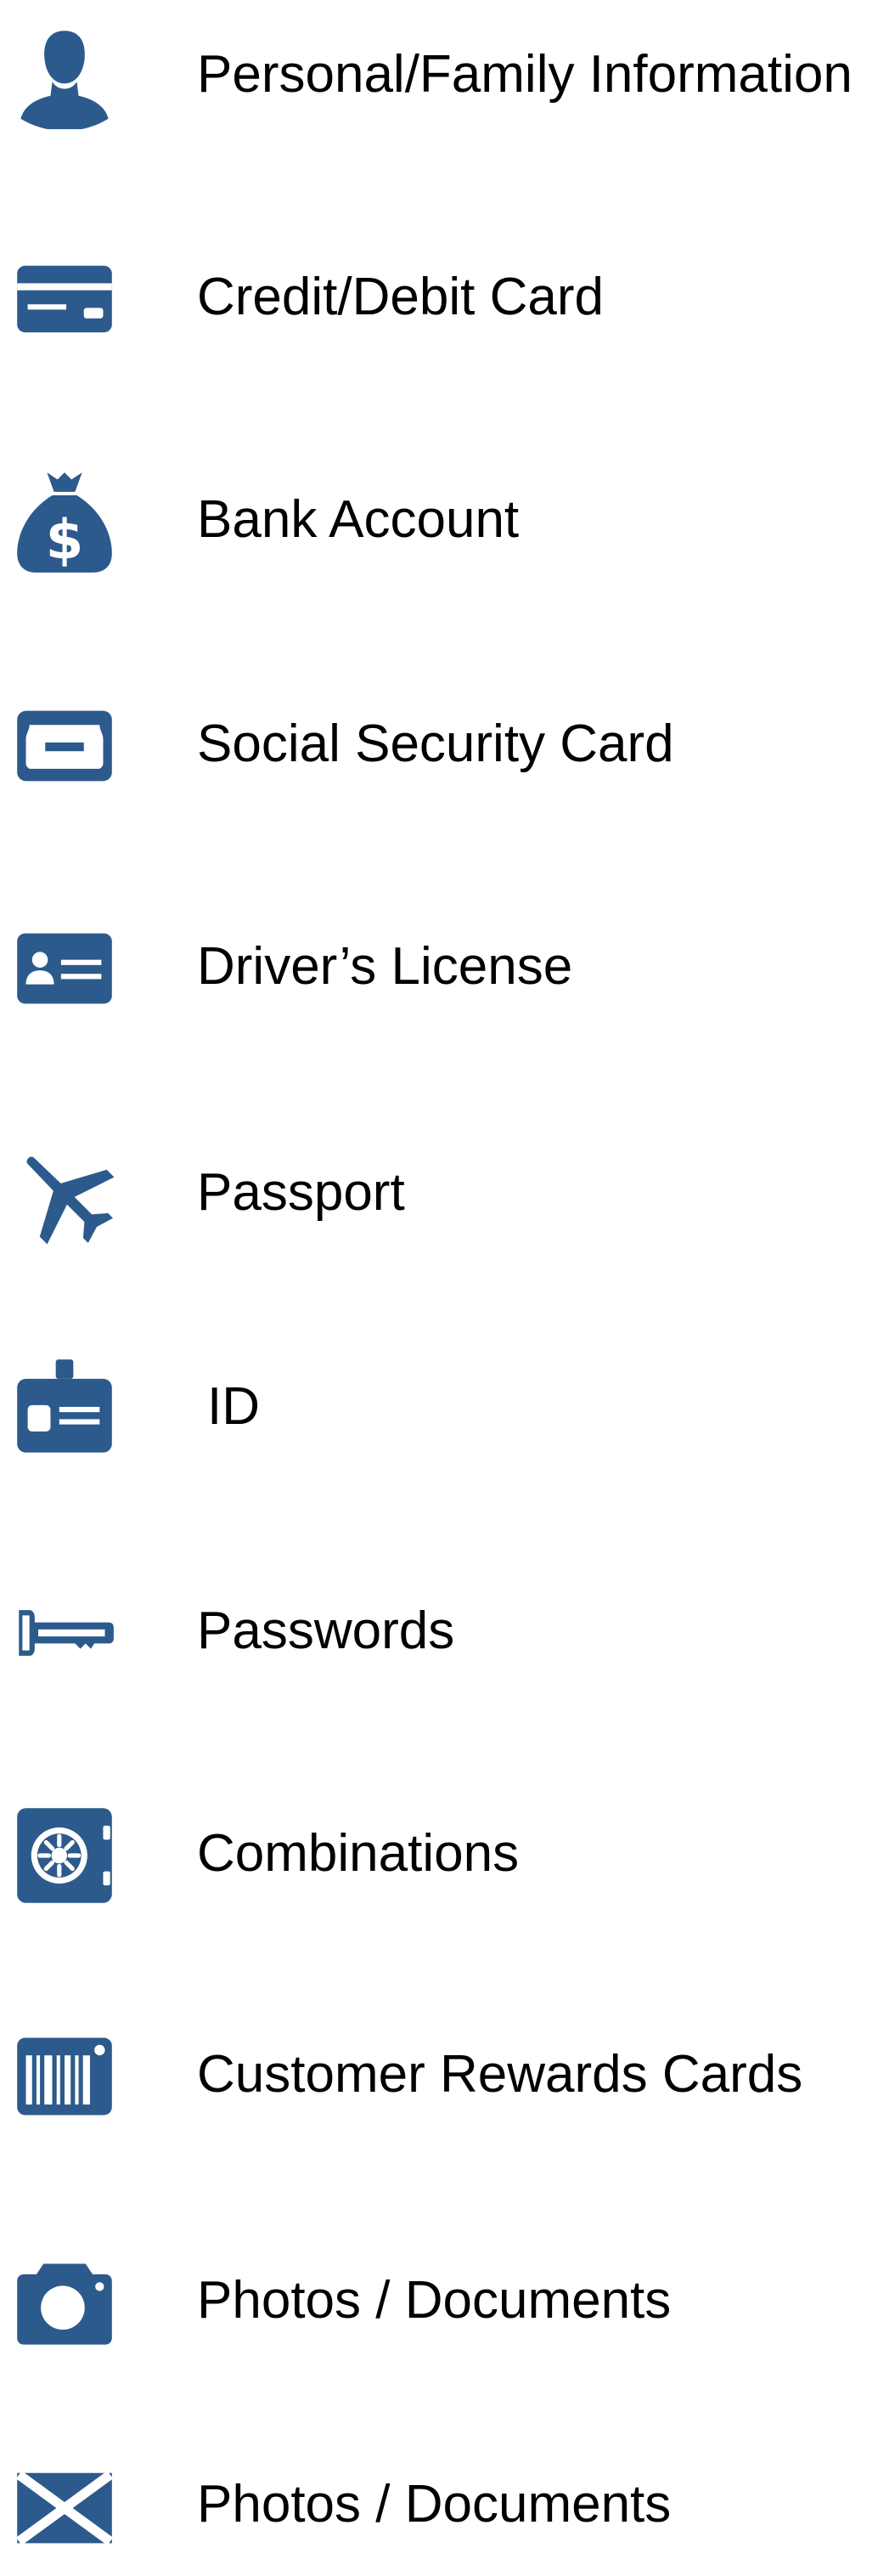 The image size is (878, 2576). I want to click on credit-card-icon, so click(64, 299).